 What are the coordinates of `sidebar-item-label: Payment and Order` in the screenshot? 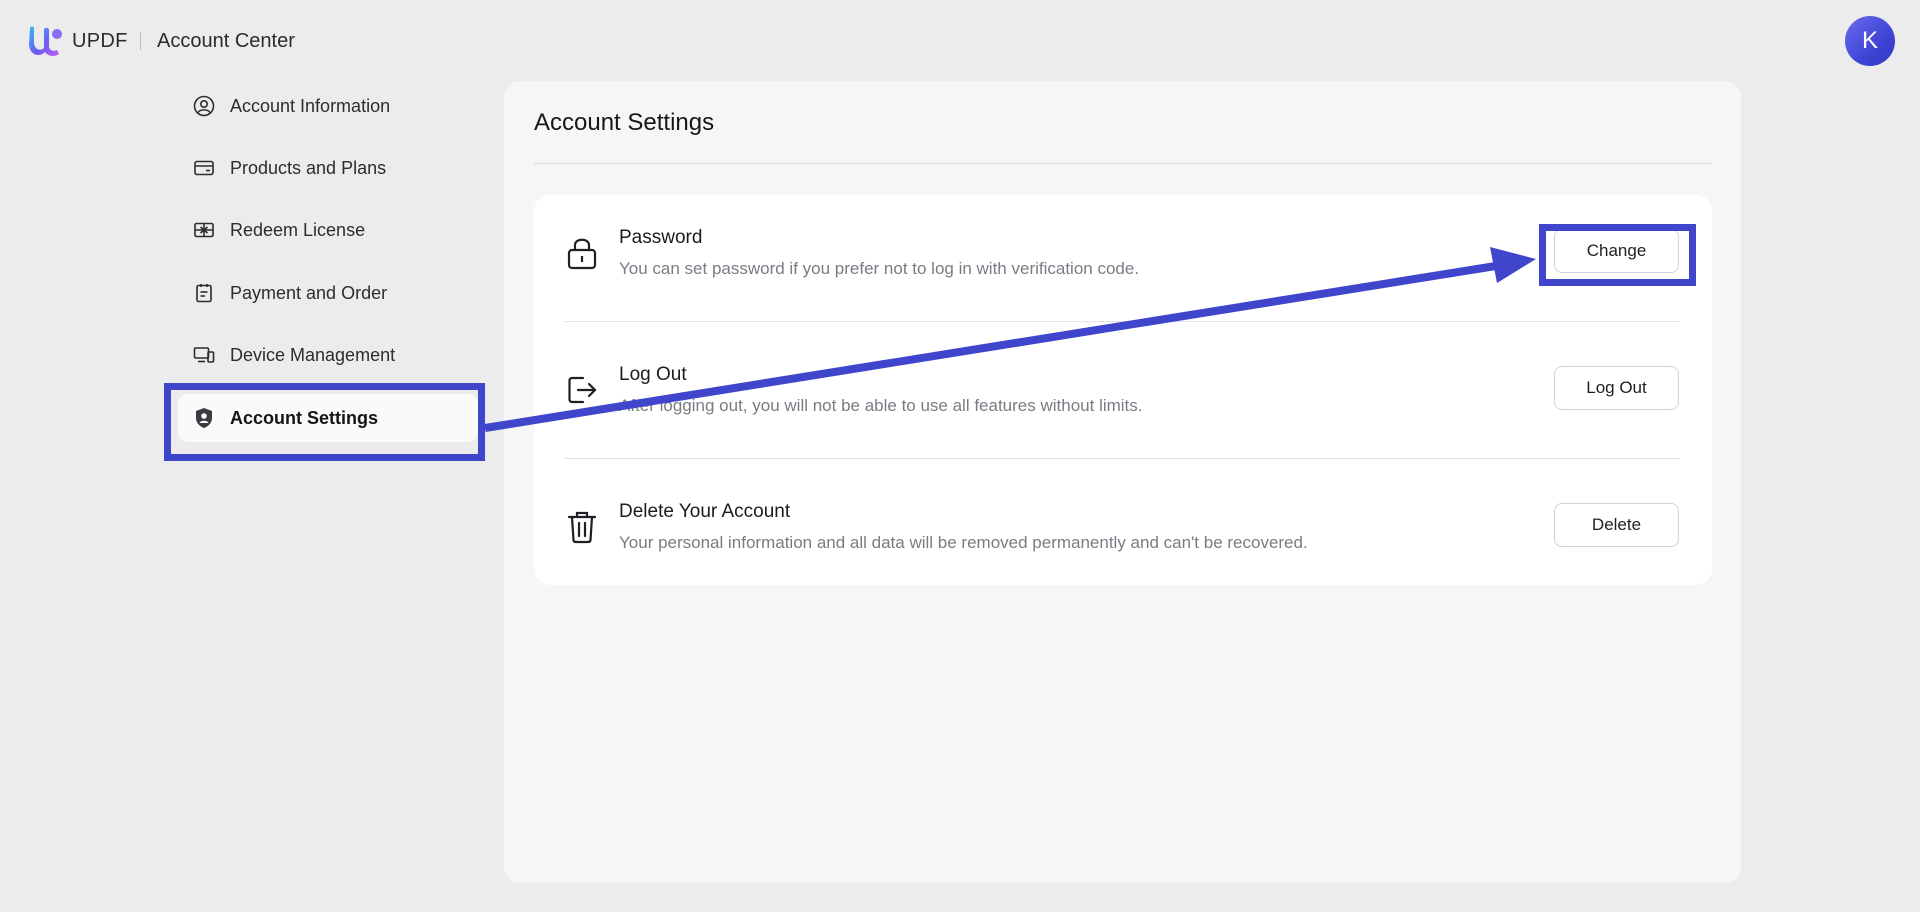 It's located at (309, 292).